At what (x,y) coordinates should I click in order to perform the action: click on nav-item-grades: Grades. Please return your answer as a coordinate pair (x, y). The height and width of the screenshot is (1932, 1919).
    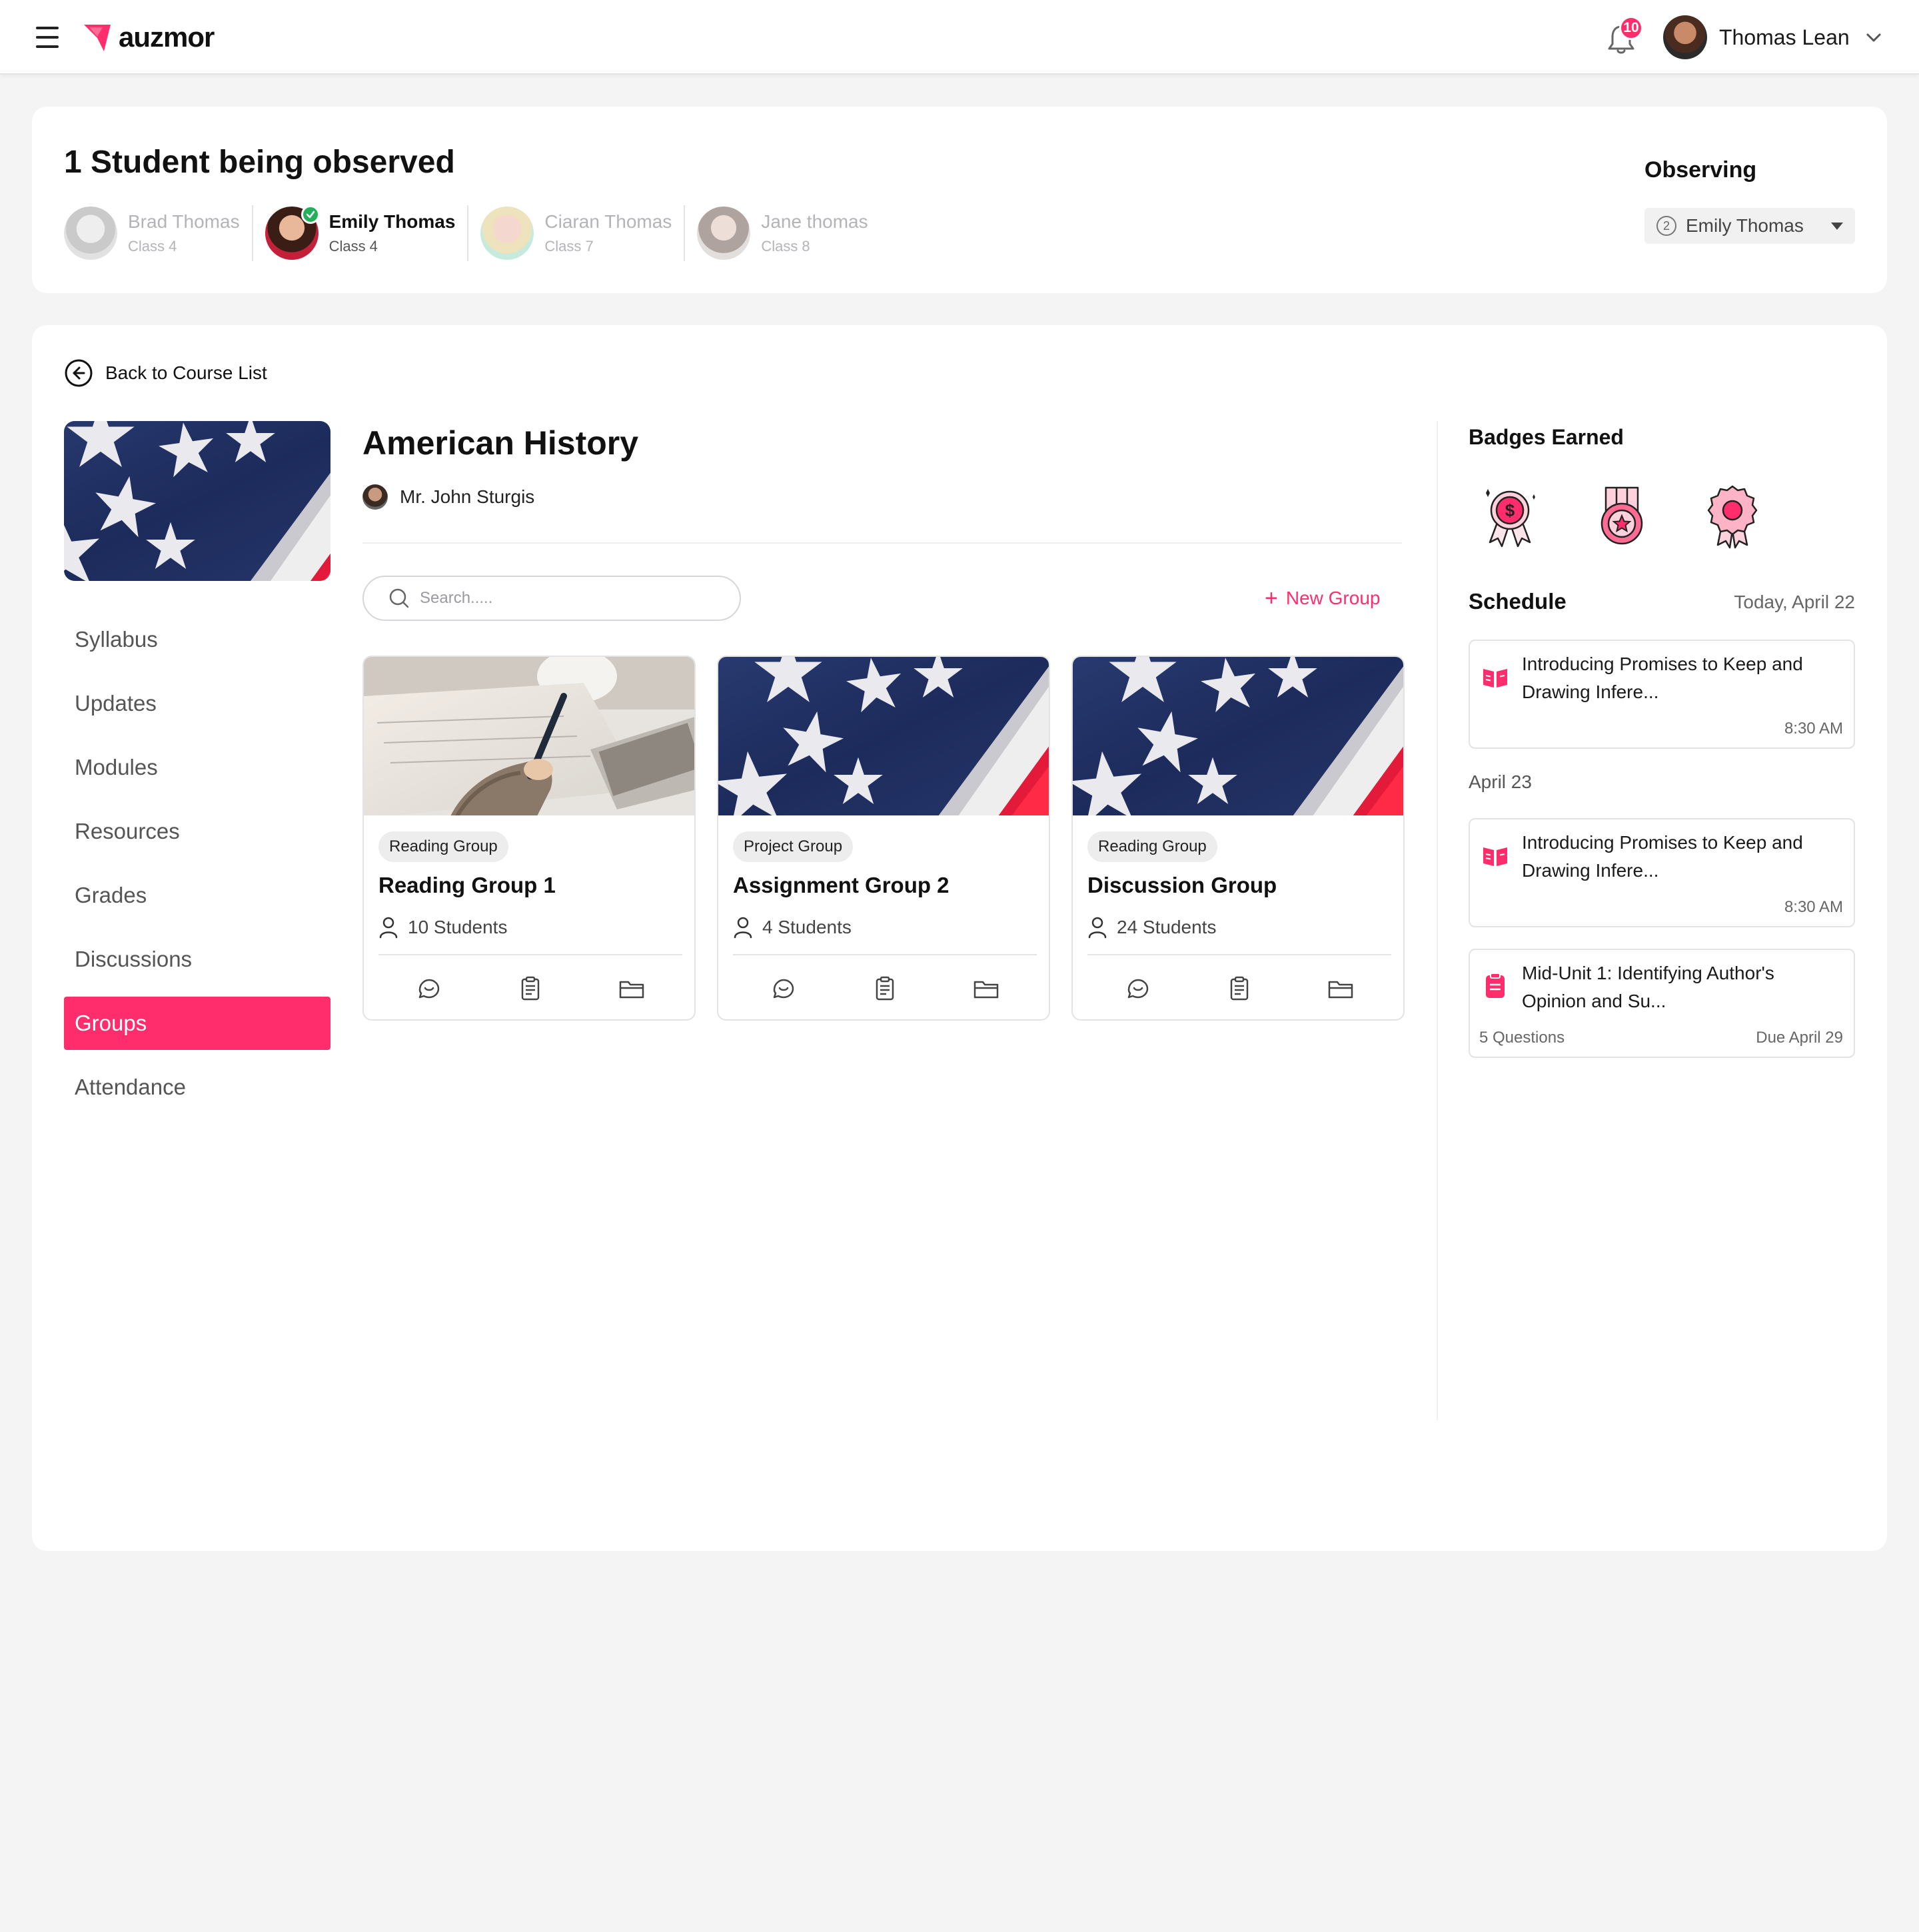
    Looking at the image, I should click on (197, 895).